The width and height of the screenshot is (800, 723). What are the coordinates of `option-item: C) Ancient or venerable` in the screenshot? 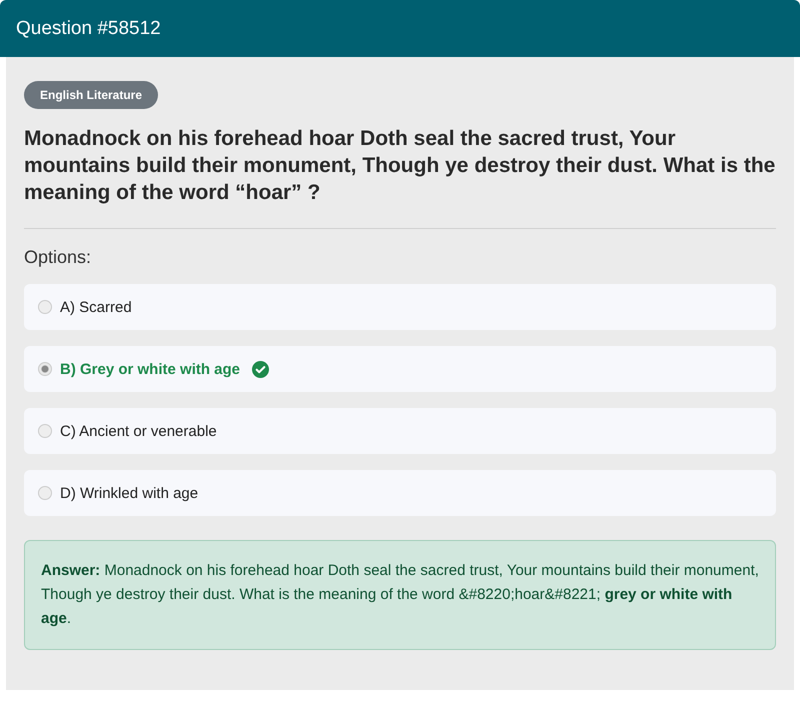 It's located at (400, 431).